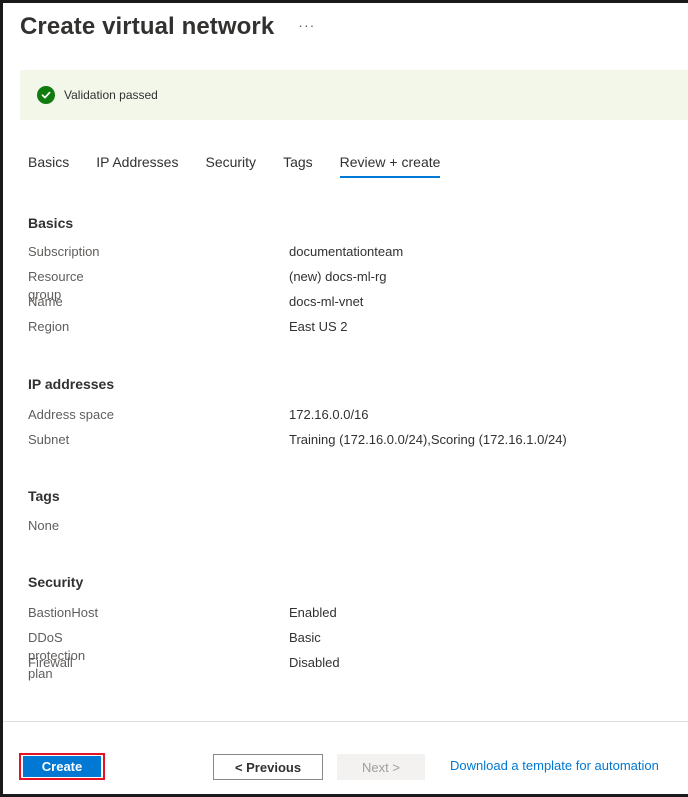  I want to click on more-options-button: ···, so click(306, 27).